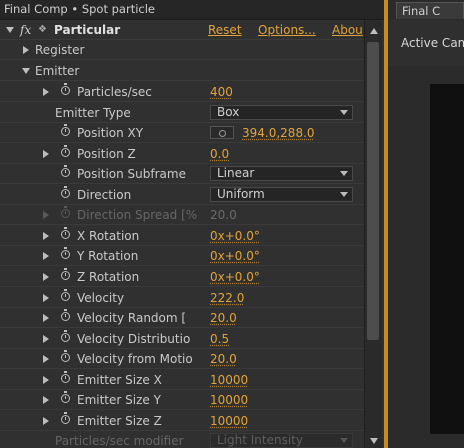  I want to click on direction-dropdown: Uniform, so click(281, 194).